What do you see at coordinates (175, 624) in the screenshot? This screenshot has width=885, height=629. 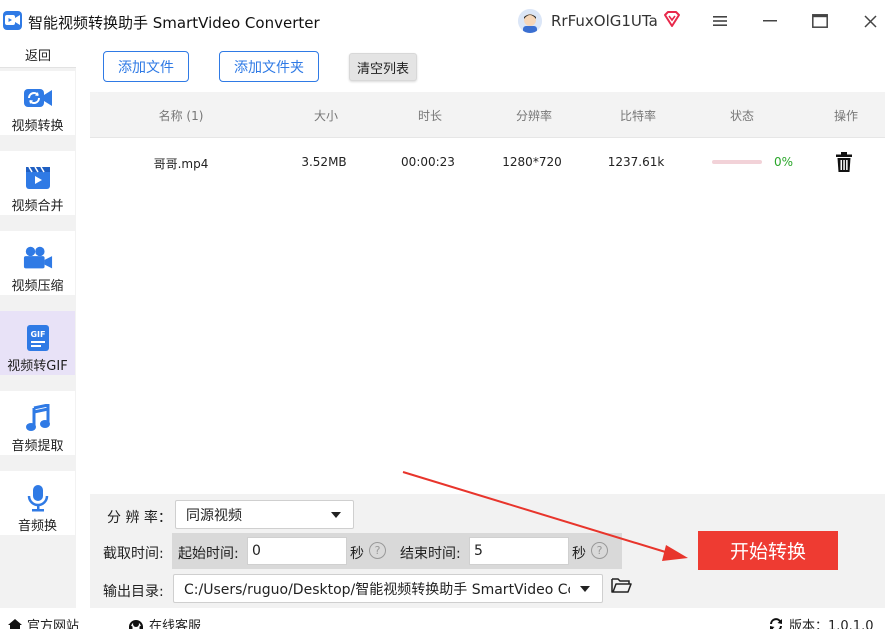 I see `online-support-label: 在线客服` at bounding box center [175, 624].